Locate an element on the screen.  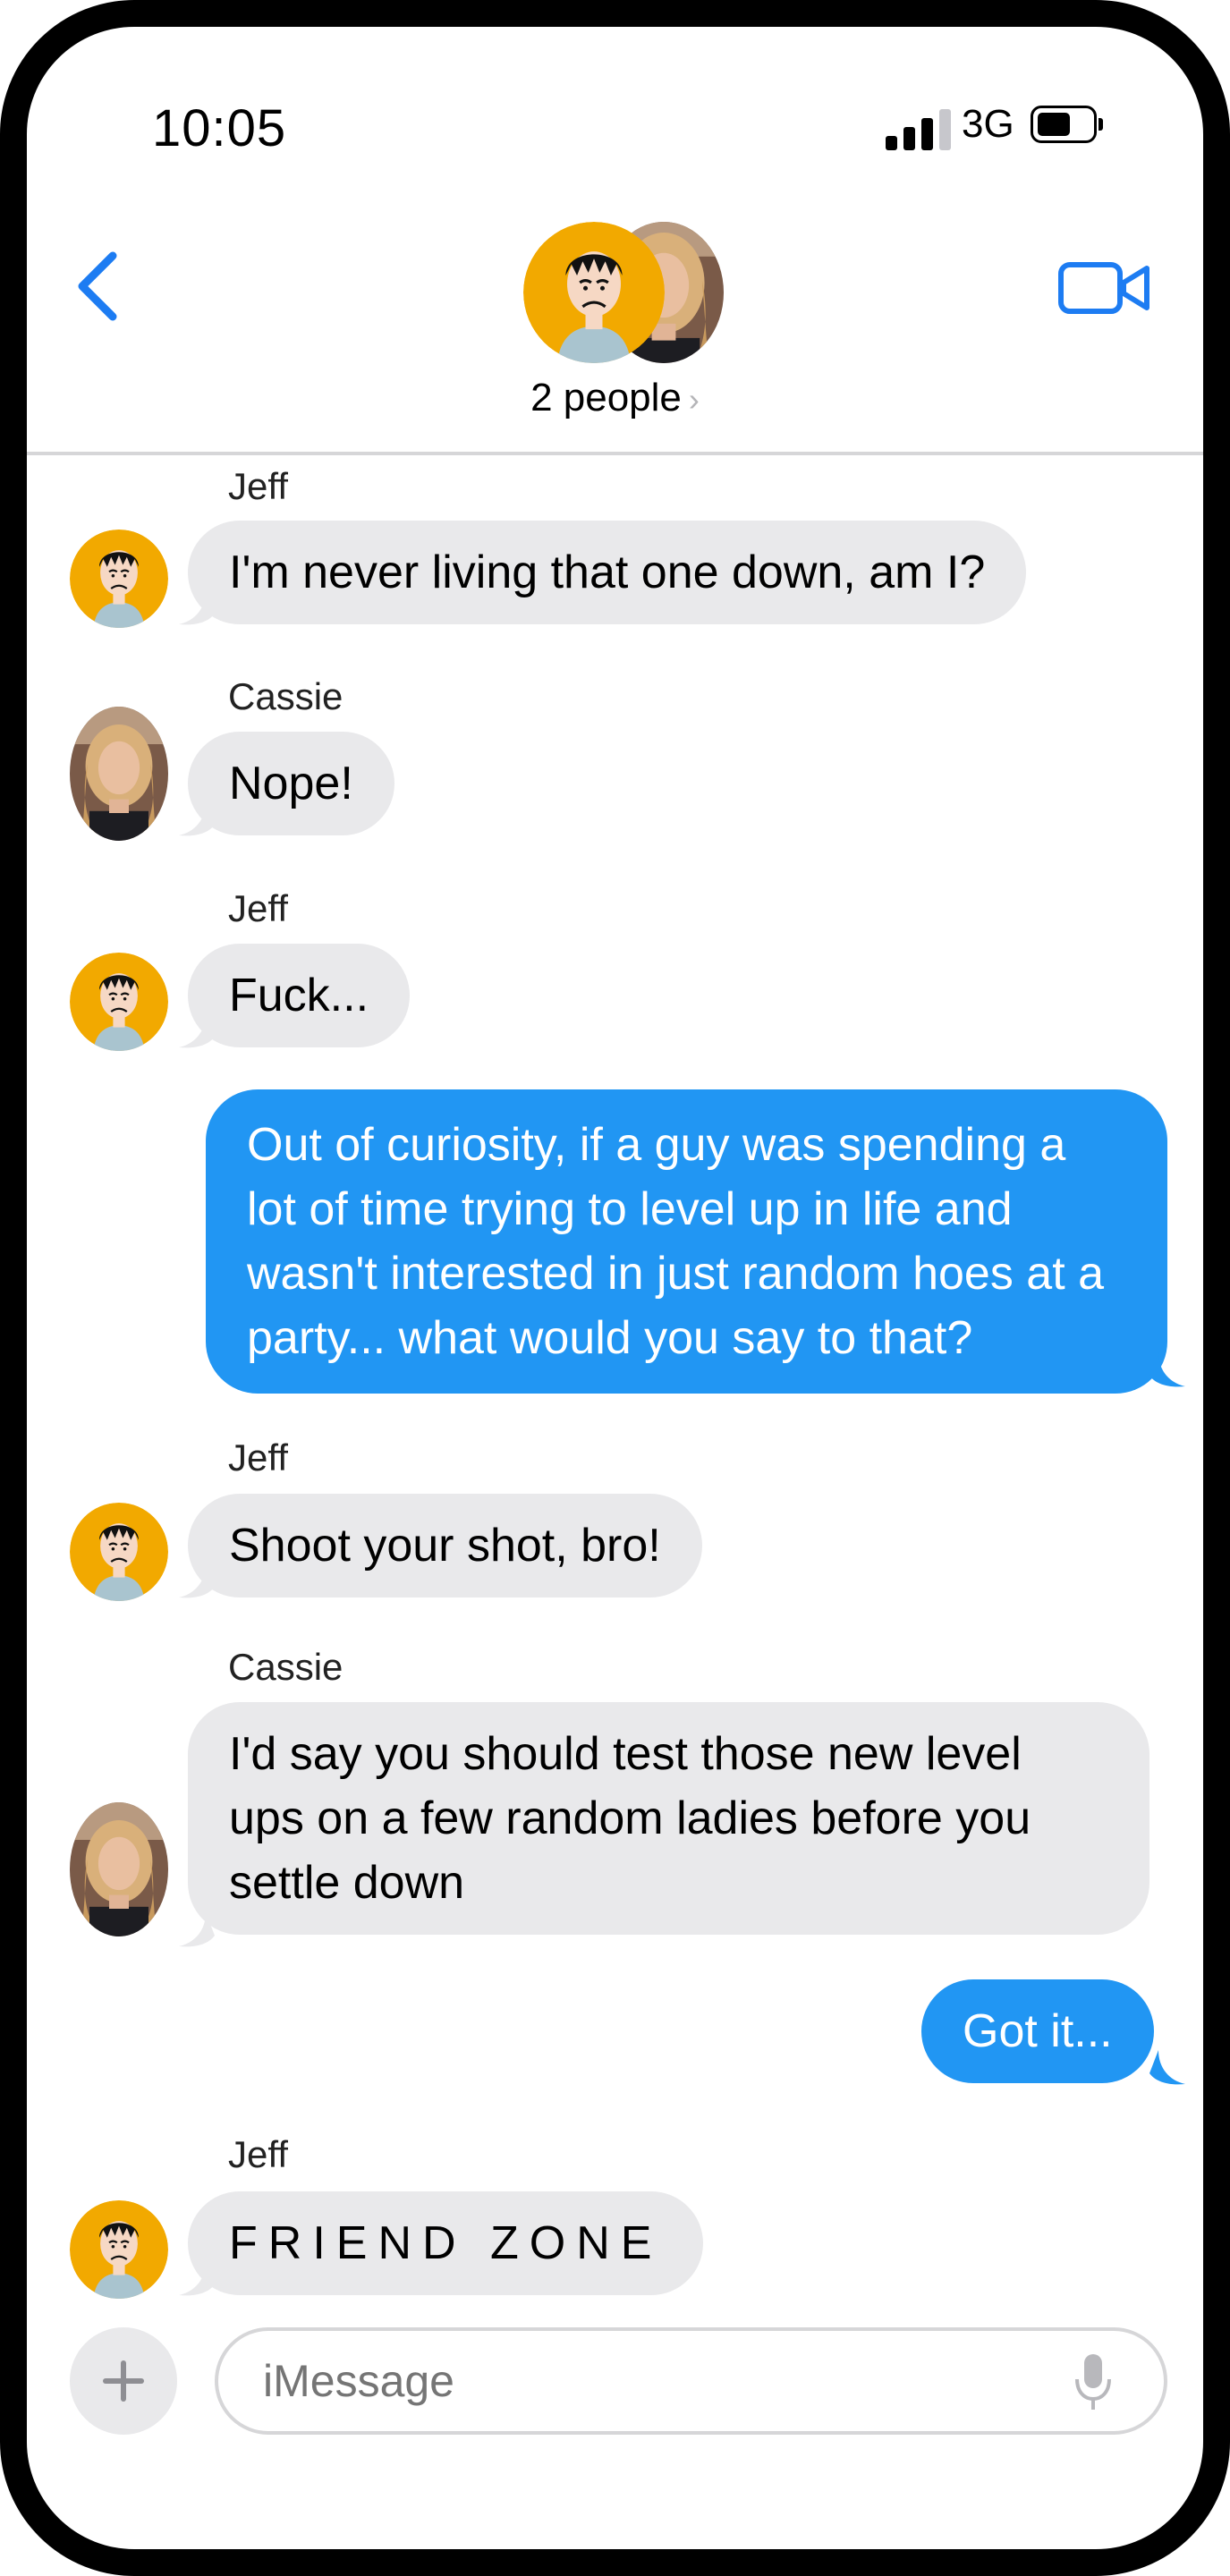
video-call-icon is located at coordinates (1105, 288).